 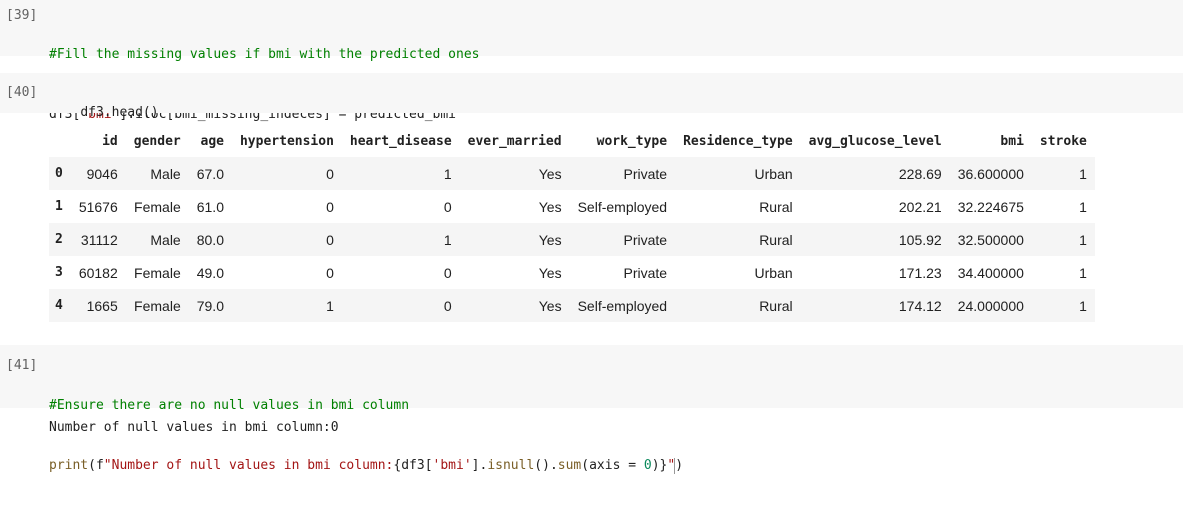 What do you see at coordinates (119, 112) in the screenshot?
I see `code-token: df3.head()` at bounding box center [119, 112].